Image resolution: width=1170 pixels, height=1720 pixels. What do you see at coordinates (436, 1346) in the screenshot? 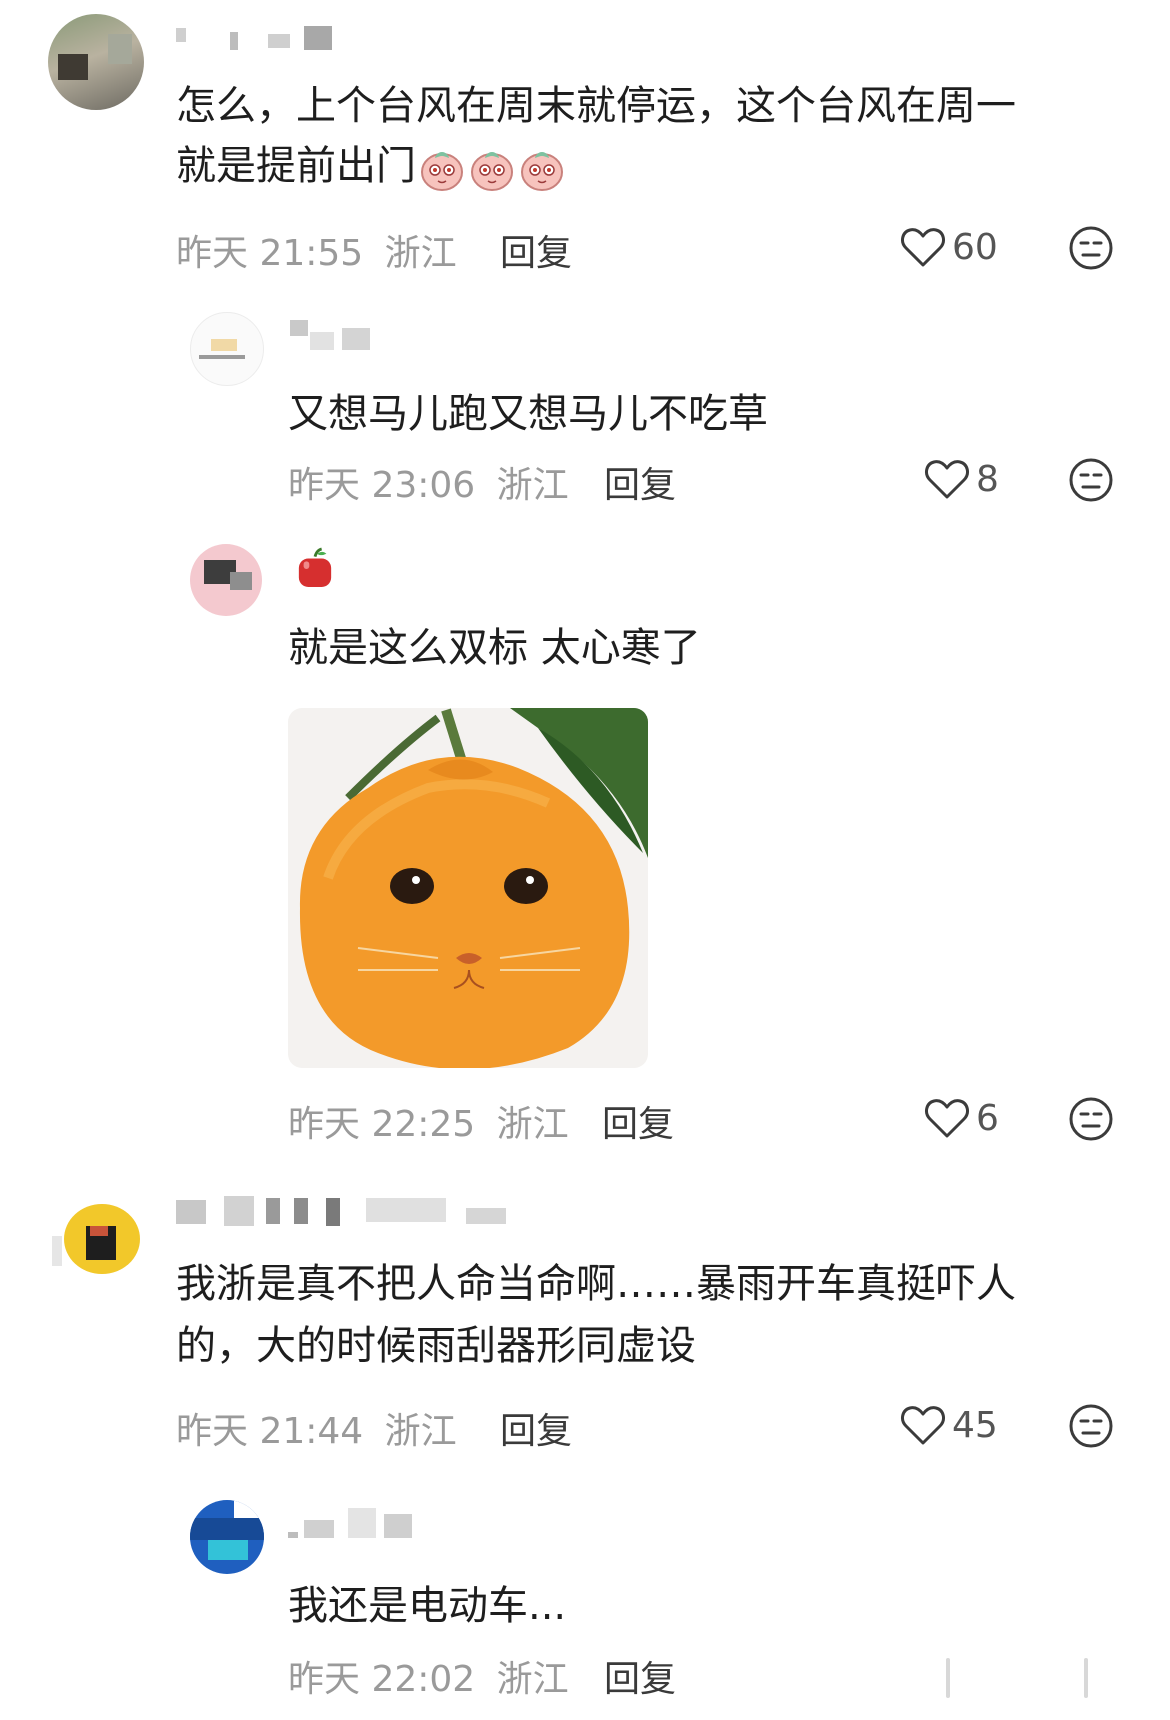
I see `comment-text-line-2: 的，大的时候雨刮器形同虚设` at bounding box center [436, 1346].